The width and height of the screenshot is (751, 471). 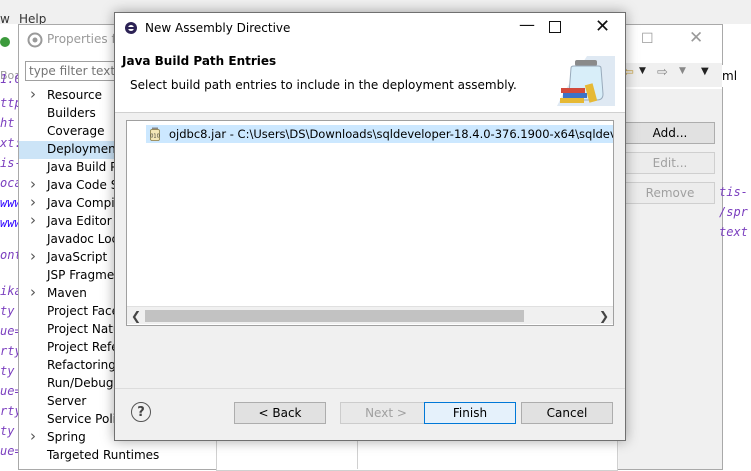 What do you see at coordinates (470, 413) in the screenshot?
I see `finish-button: Finish` at bounding box center [470, 413].